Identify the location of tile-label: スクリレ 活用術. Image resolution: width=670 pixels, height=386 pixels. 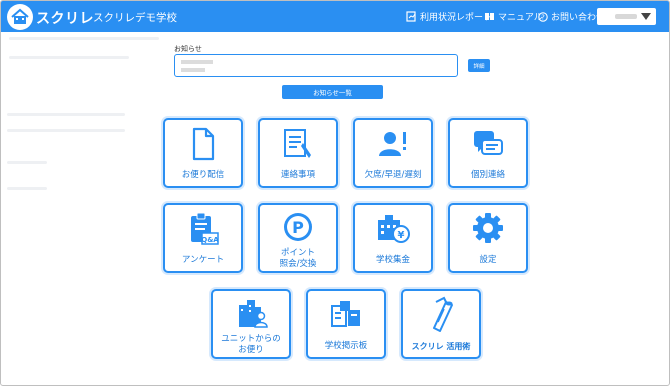
(441, 346).